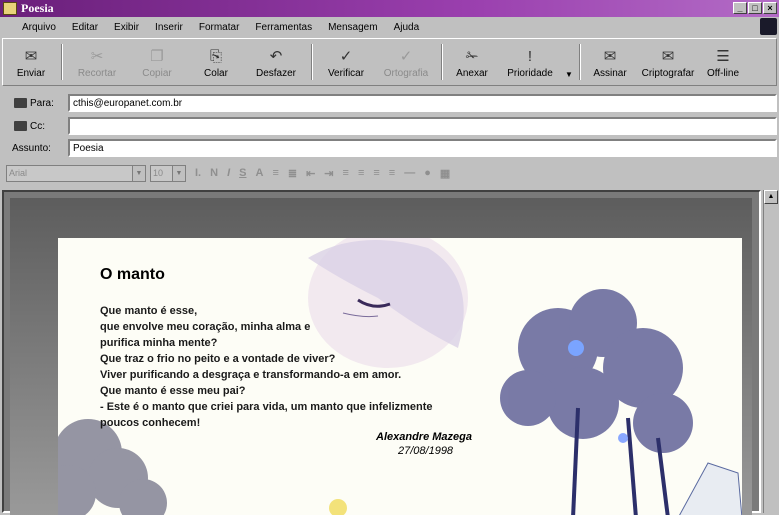 This screenshot has height=515, width=779. What do you see at coordinates (275, 173) in the screenshot?
I see `numbering-icon: ≡` at bounding box center [275, 173].